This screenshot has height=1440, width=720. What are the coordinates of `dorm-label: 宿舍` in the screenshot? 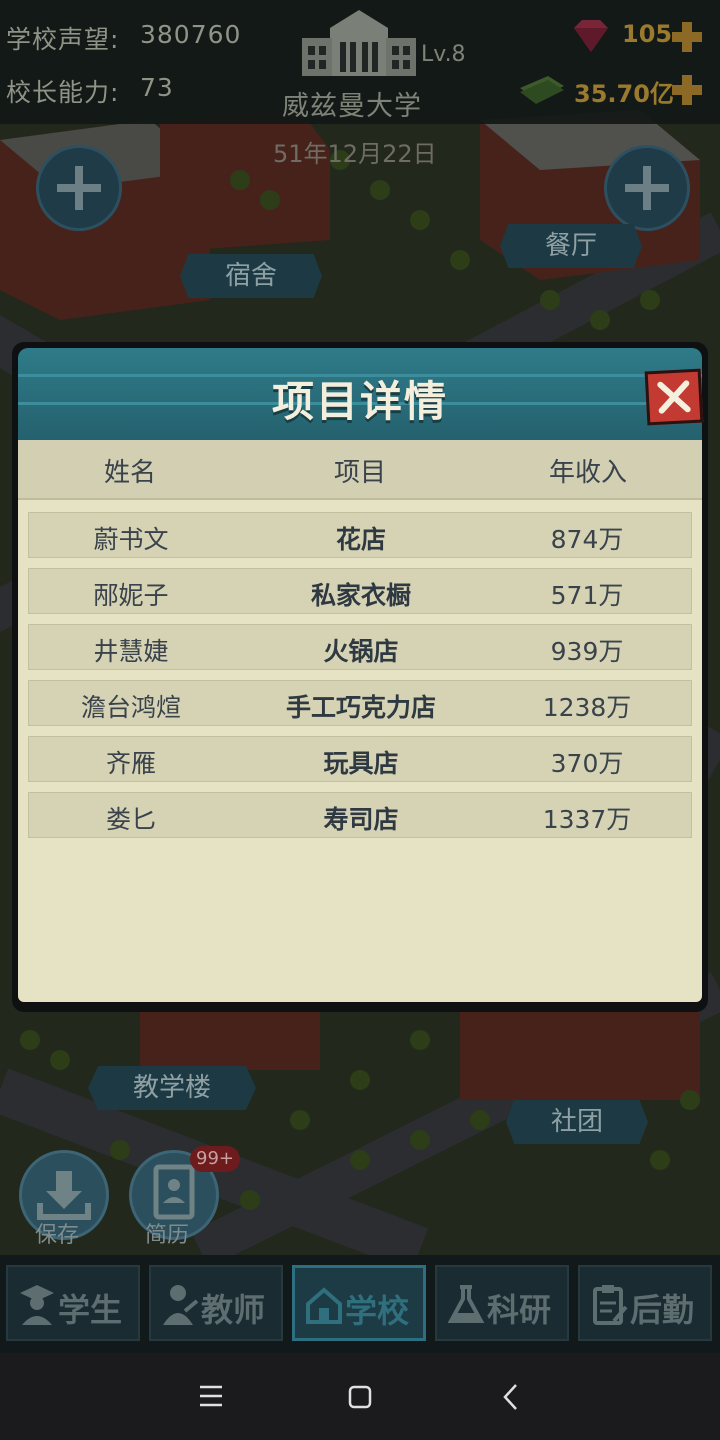 It's located at (251, 276).